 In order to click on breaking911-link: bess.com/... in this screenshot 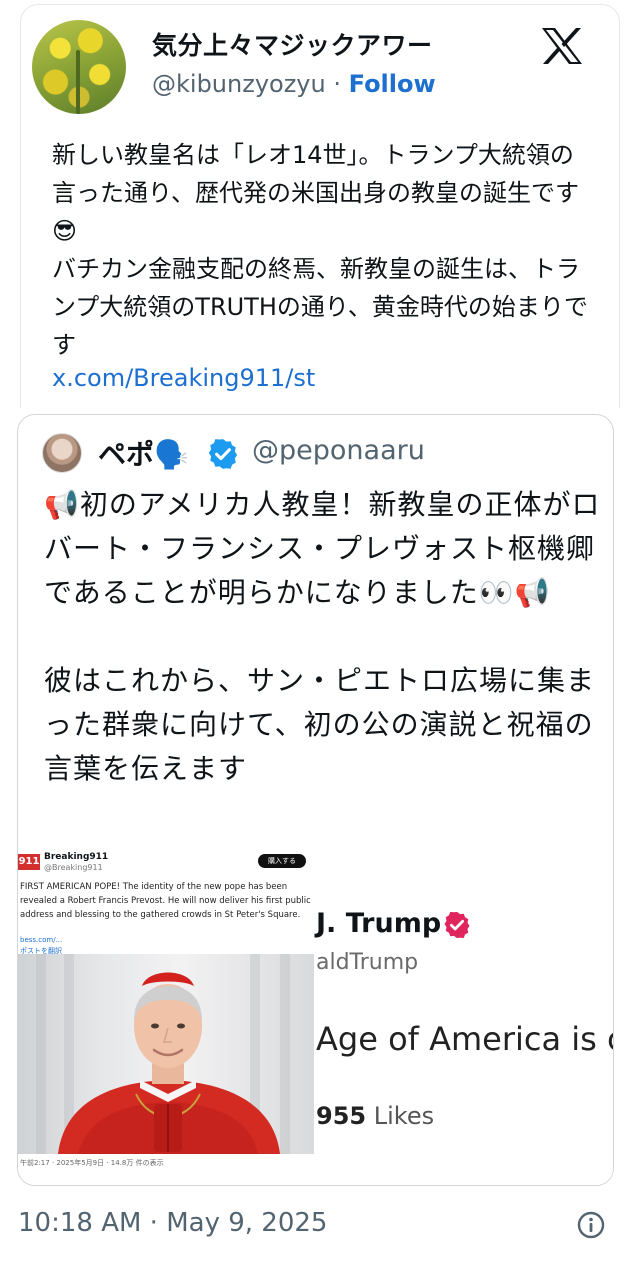, I will do `click(41, 940)`.